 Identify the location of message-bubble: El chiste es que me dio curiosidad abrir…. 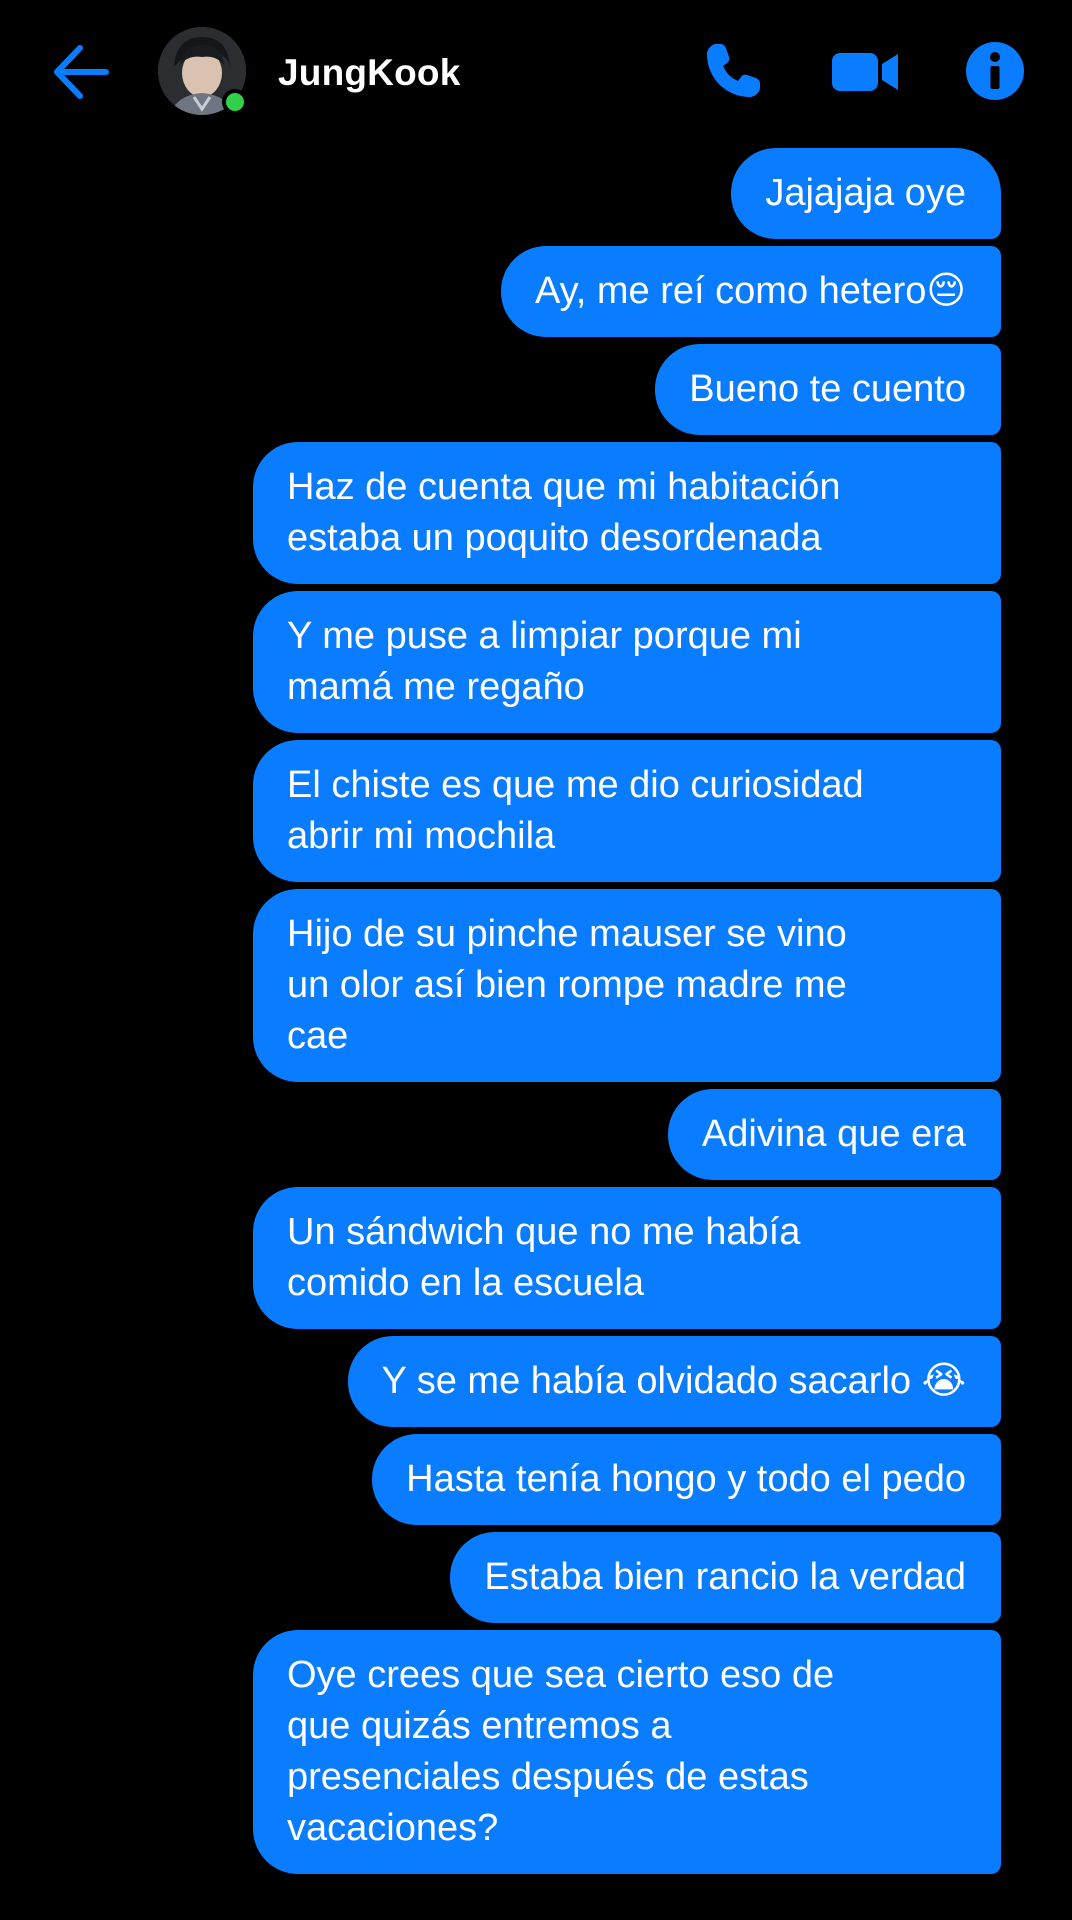
(627, 811).